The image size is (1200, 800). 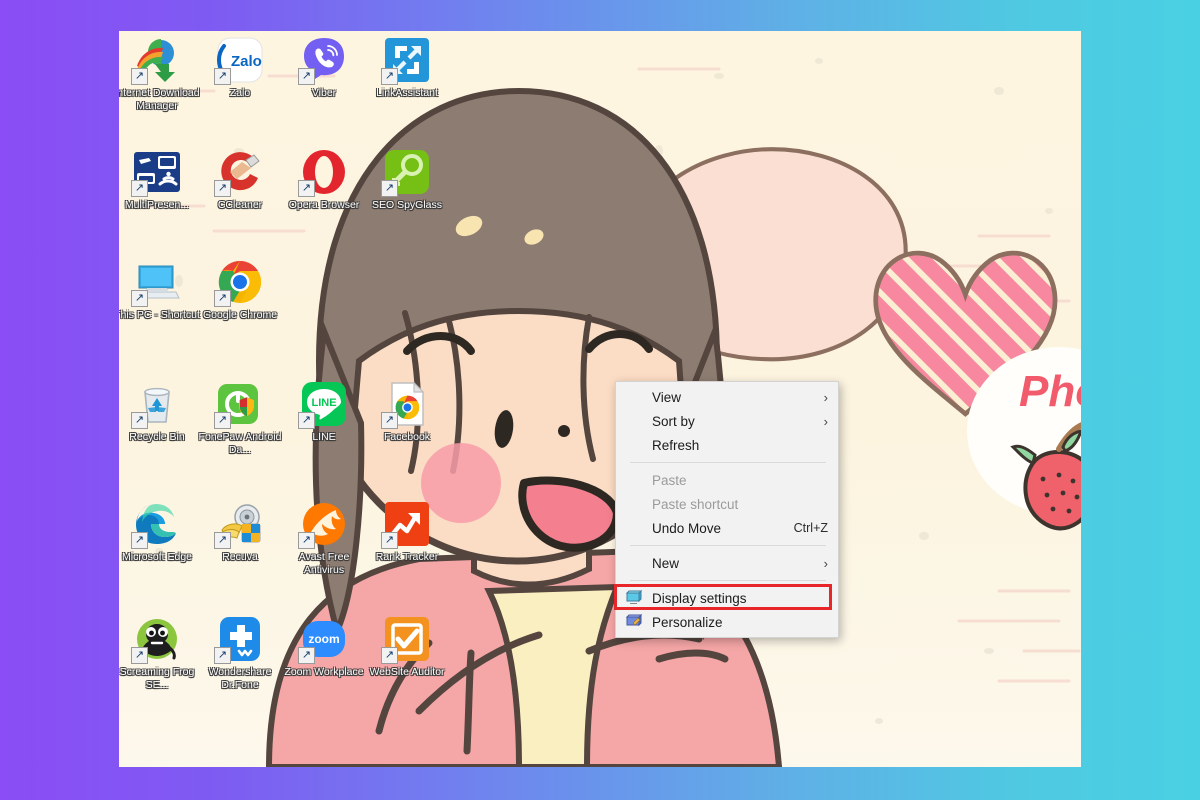 What do you see at coordinates (407, 205) in the screenshot?
I see `desktop-icon-label: SEO SpyGlass` at bounding box center [407, 205].